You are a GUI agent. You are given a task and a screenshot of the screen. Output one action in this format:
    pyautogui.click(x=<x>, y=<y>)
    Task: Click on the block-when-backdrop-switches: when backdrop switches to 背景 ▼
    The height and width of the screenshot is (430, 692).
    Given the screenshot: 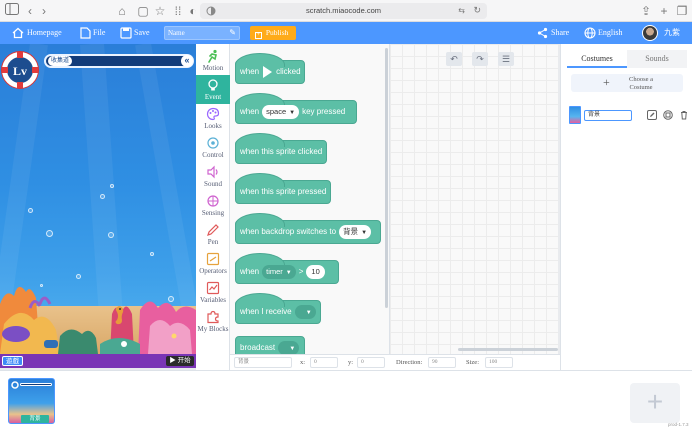 What is the action you would take?
    pyautogui.click(x=308, y=228)
    